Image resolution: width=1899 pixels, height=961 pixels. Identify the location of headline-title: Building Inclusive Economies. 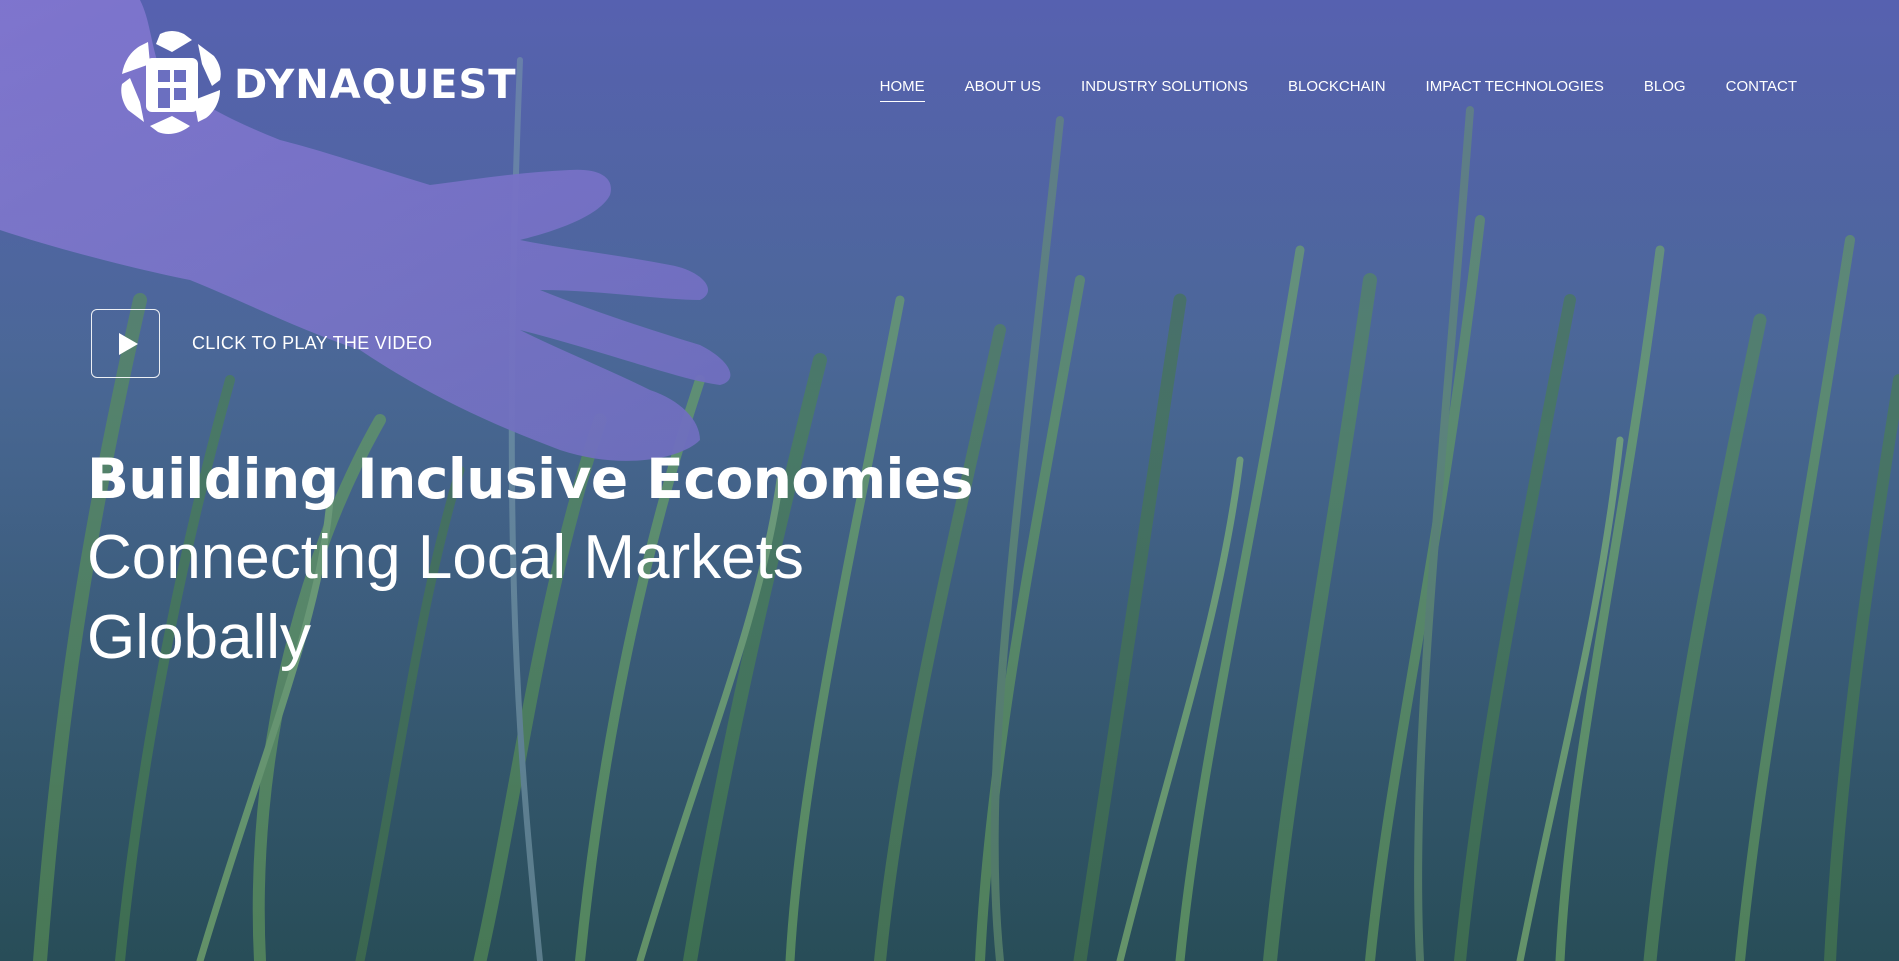
(530, 479).